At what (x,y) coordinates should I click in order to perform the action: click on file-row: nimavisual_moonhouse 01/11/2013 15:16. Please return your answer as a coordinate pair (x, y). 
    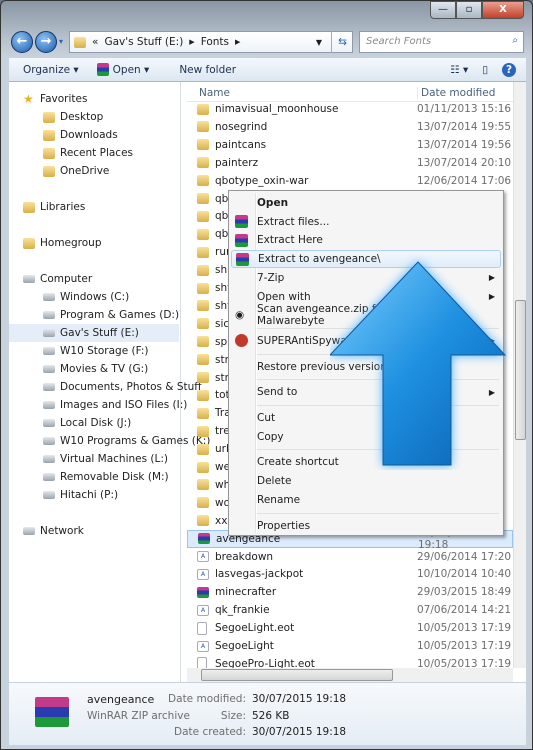
    Looking at the image, I should click on (350, 109).